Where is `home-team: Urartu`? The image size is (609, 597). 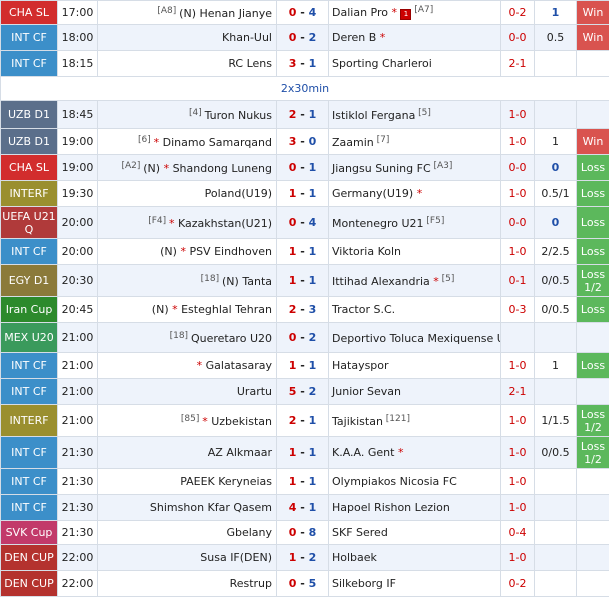
home-team: Urartu is located at coordinates (187, 392).